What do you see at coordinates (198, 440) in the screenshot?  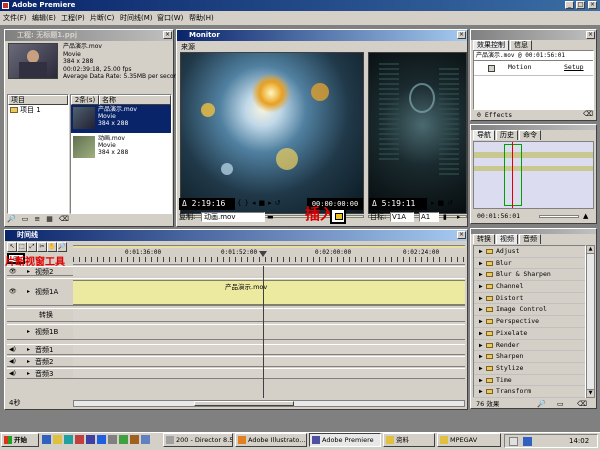 I see `taskbar-item: 200 - Director 8.5` at bounding box center [198, 440].